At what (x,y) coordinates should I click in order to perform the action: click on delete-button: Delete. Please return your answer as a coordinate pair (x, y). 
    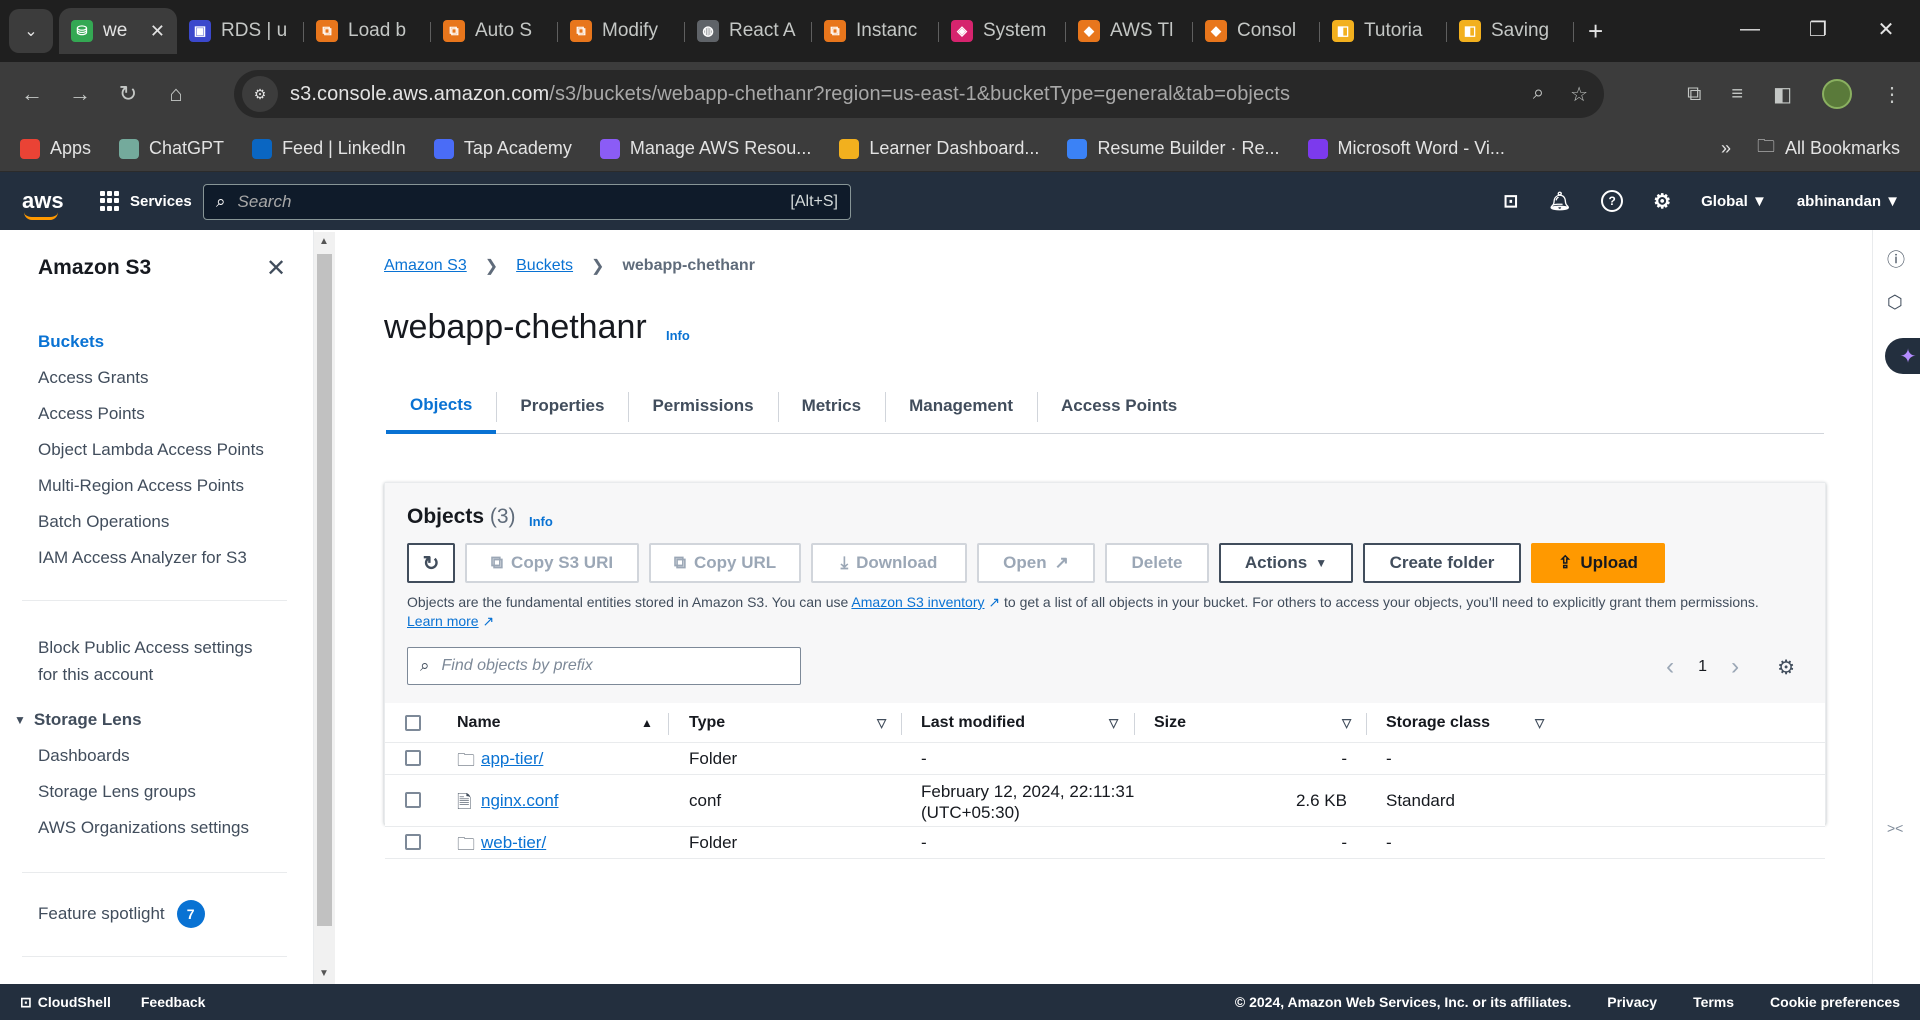
    Looking at the image, I should click on (1157, 563).